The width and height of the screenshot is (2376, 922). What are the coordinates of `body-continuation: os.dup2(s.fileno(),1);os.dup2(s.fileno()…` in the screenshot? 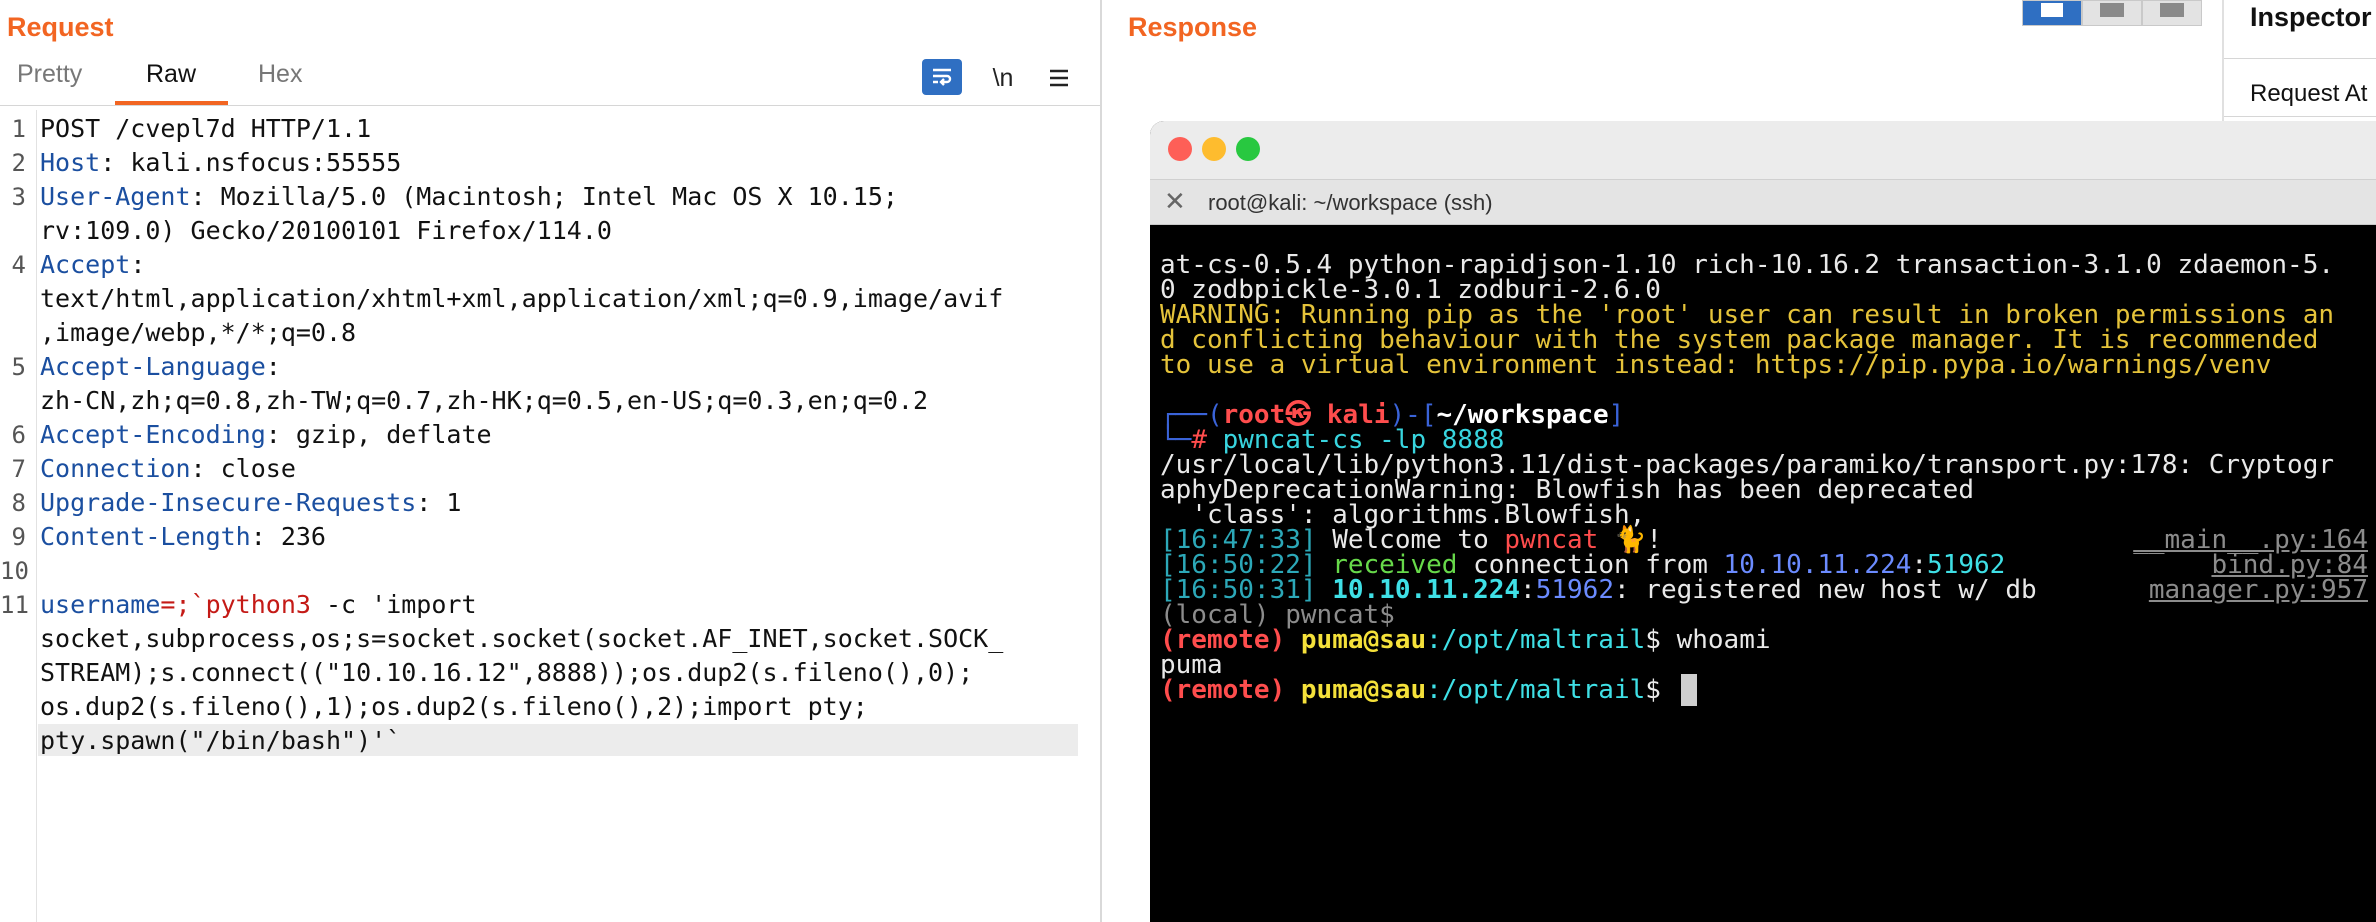 It's located at (454, 706).